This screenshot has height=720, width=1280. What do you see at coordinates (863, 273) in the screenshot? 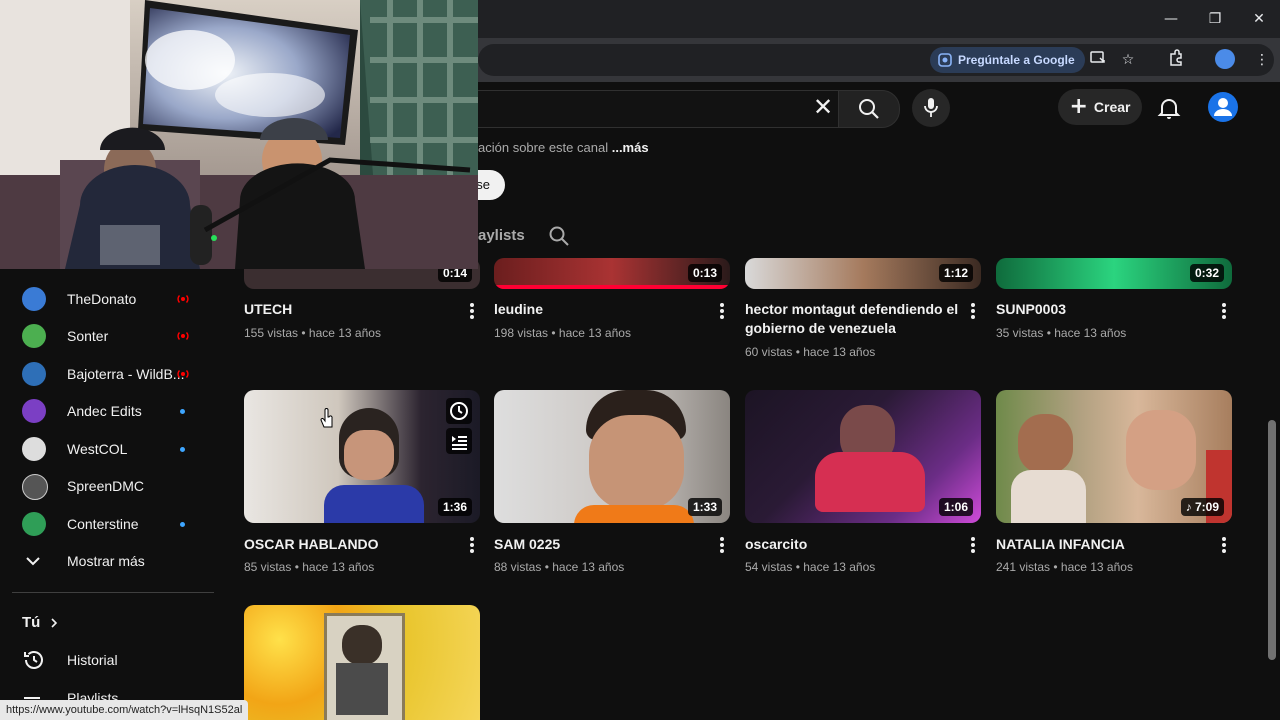
I see `video-thumbnail: 1:12` at bounding box center [863, 273].